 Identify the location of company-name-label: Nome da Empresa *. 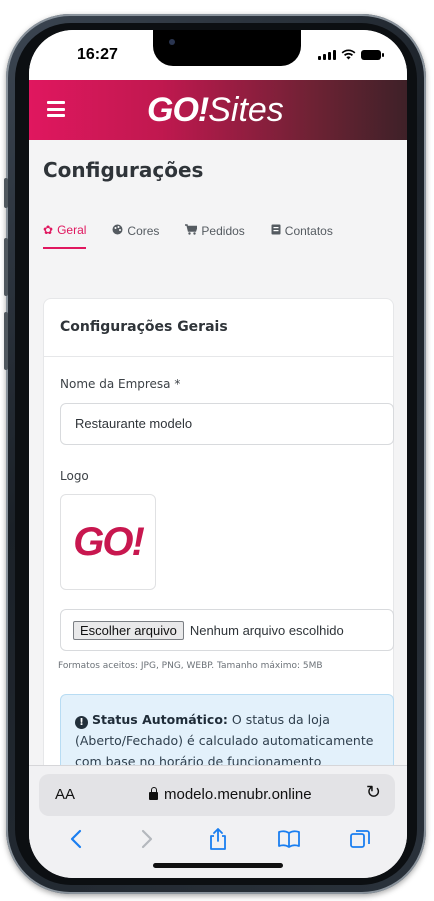
(120, 384).